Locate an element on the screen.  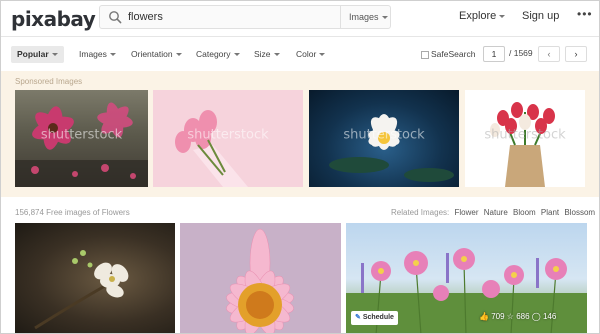
schedule-badge: ✎ Schedule is located at coordinates (374, 318).